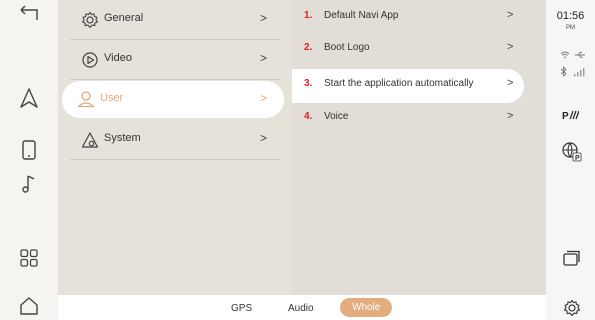 The width and height of the screenshot is (595, 320). I want to click on wifi-icon, so click(565, 55).